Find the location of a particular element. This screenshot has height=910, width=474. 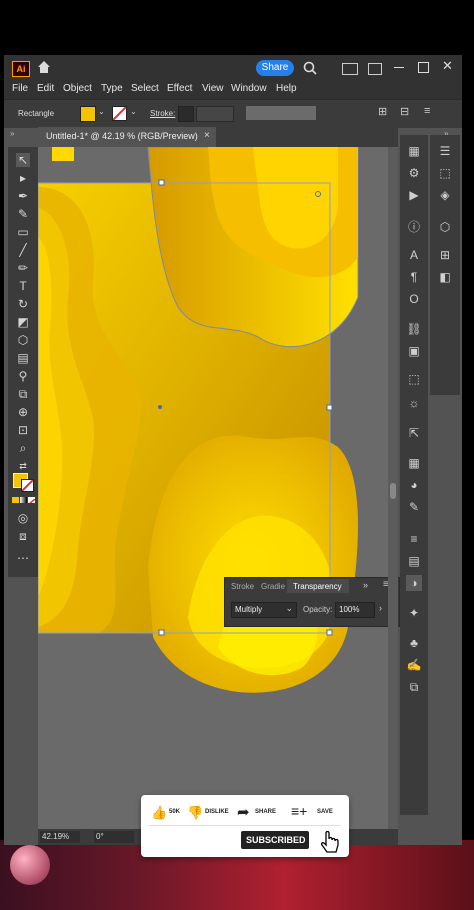

swatches-icon: ▦ is located at coordinates (414, 463).